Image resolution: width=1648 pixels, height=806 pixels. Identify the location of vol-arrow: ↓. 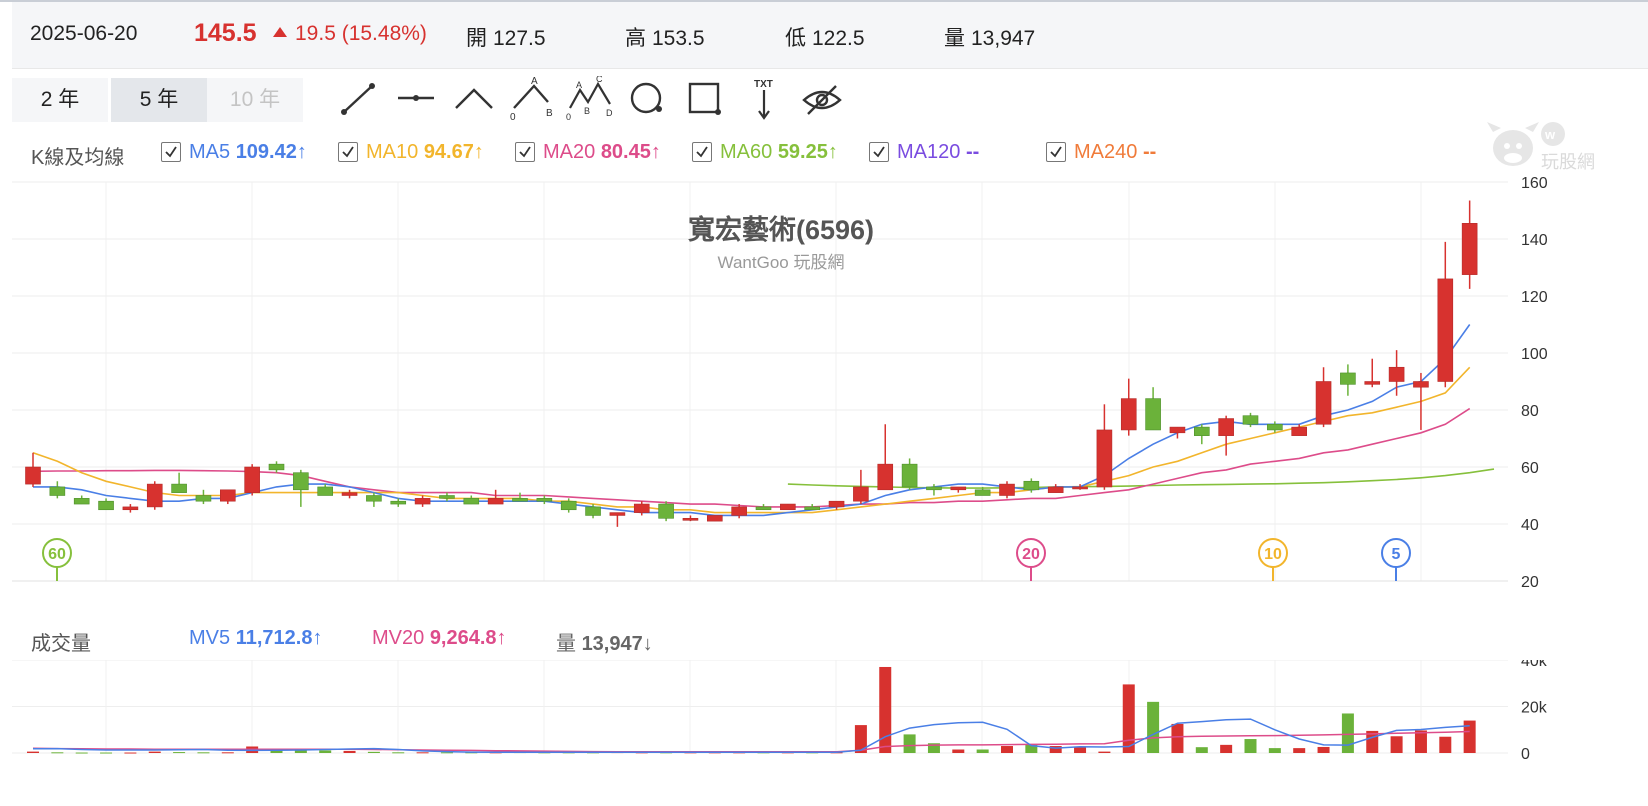
(647, 644).